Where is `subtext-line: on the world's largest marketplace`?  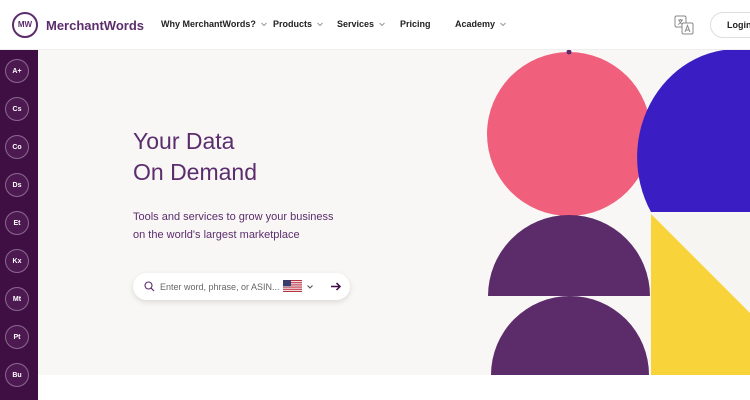 subtext-line: on the world's largest marketplace is located at coordinates (216, 235).